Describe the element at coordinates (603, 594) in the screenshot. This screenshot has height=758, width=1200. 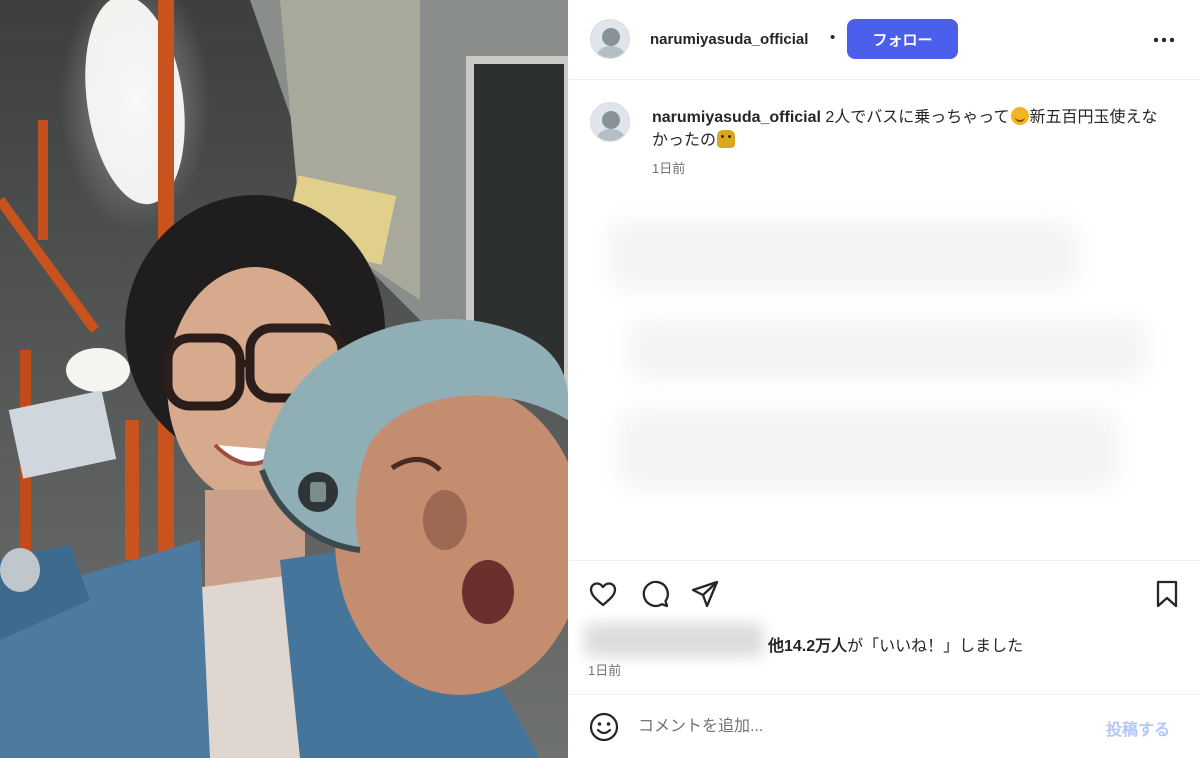
I see `heart-icon` at that location.